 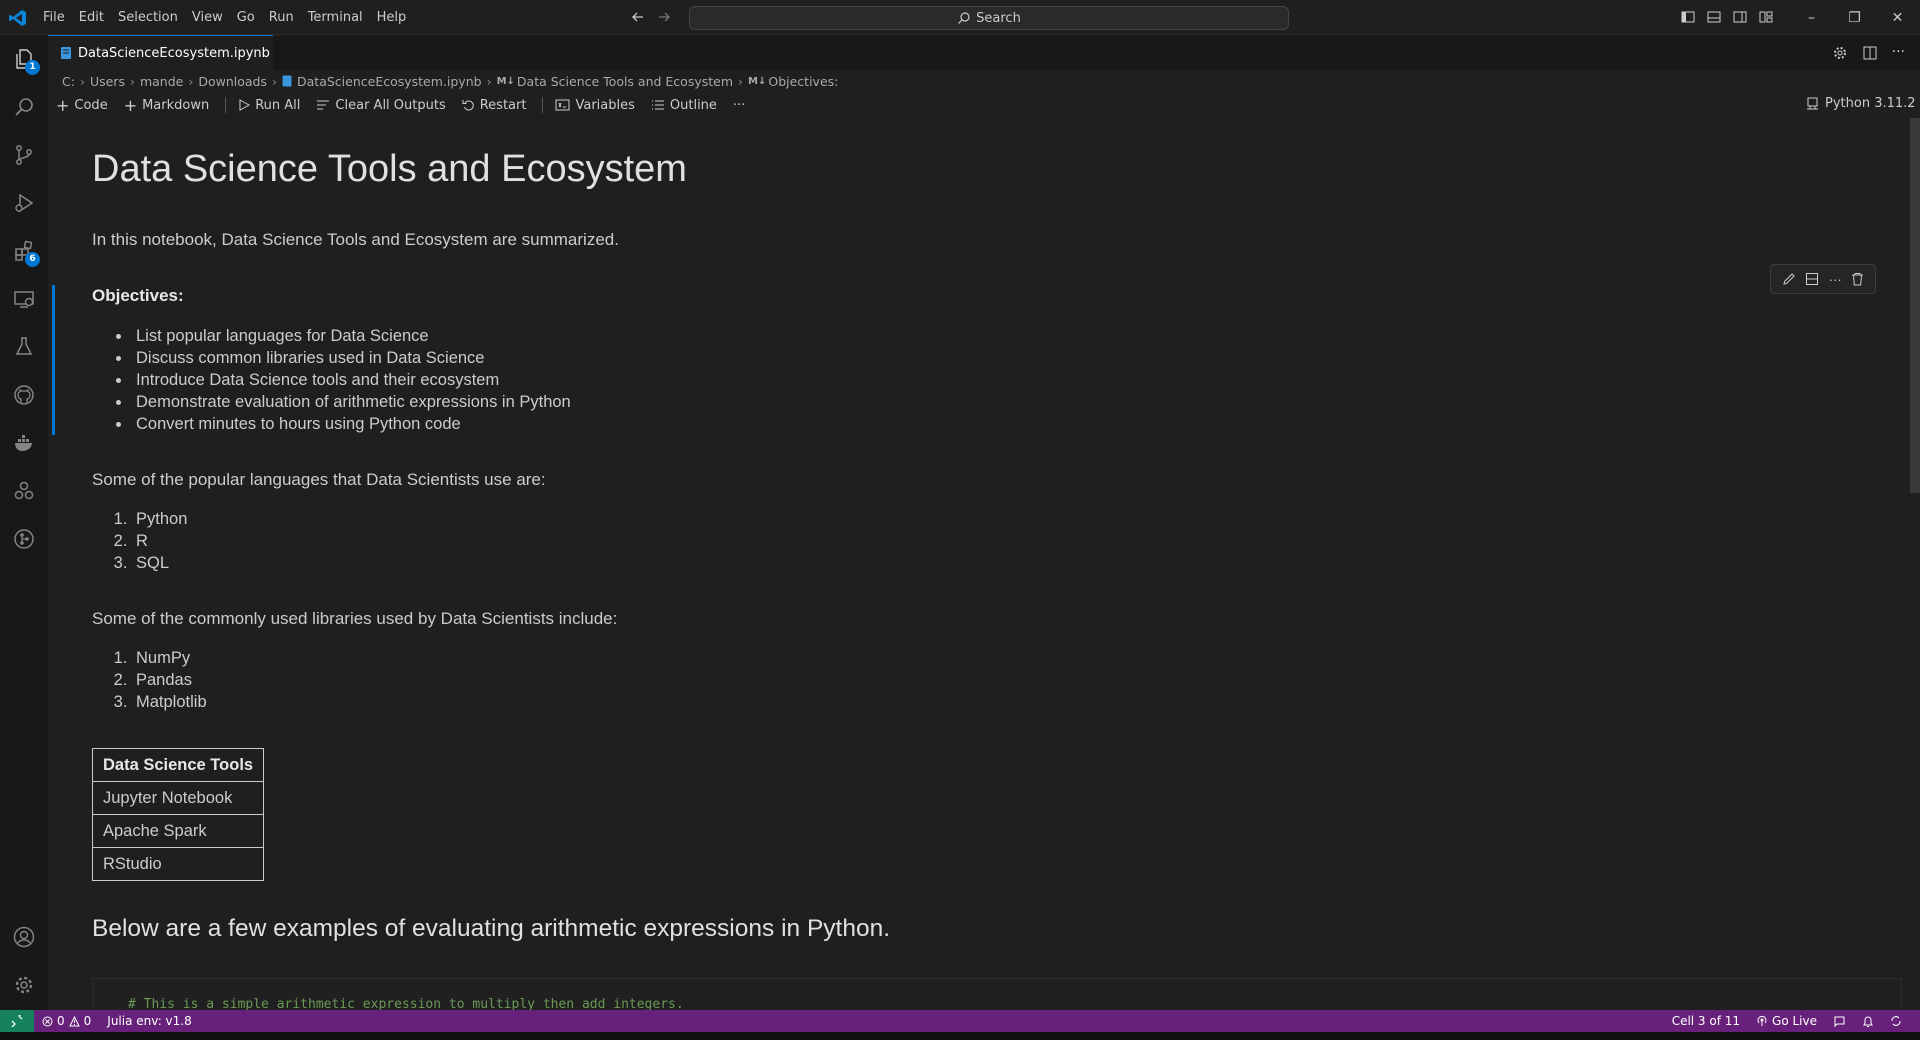 I want to click on add-markdown-cell-button: + Markdown, so click(x=167, y=105).